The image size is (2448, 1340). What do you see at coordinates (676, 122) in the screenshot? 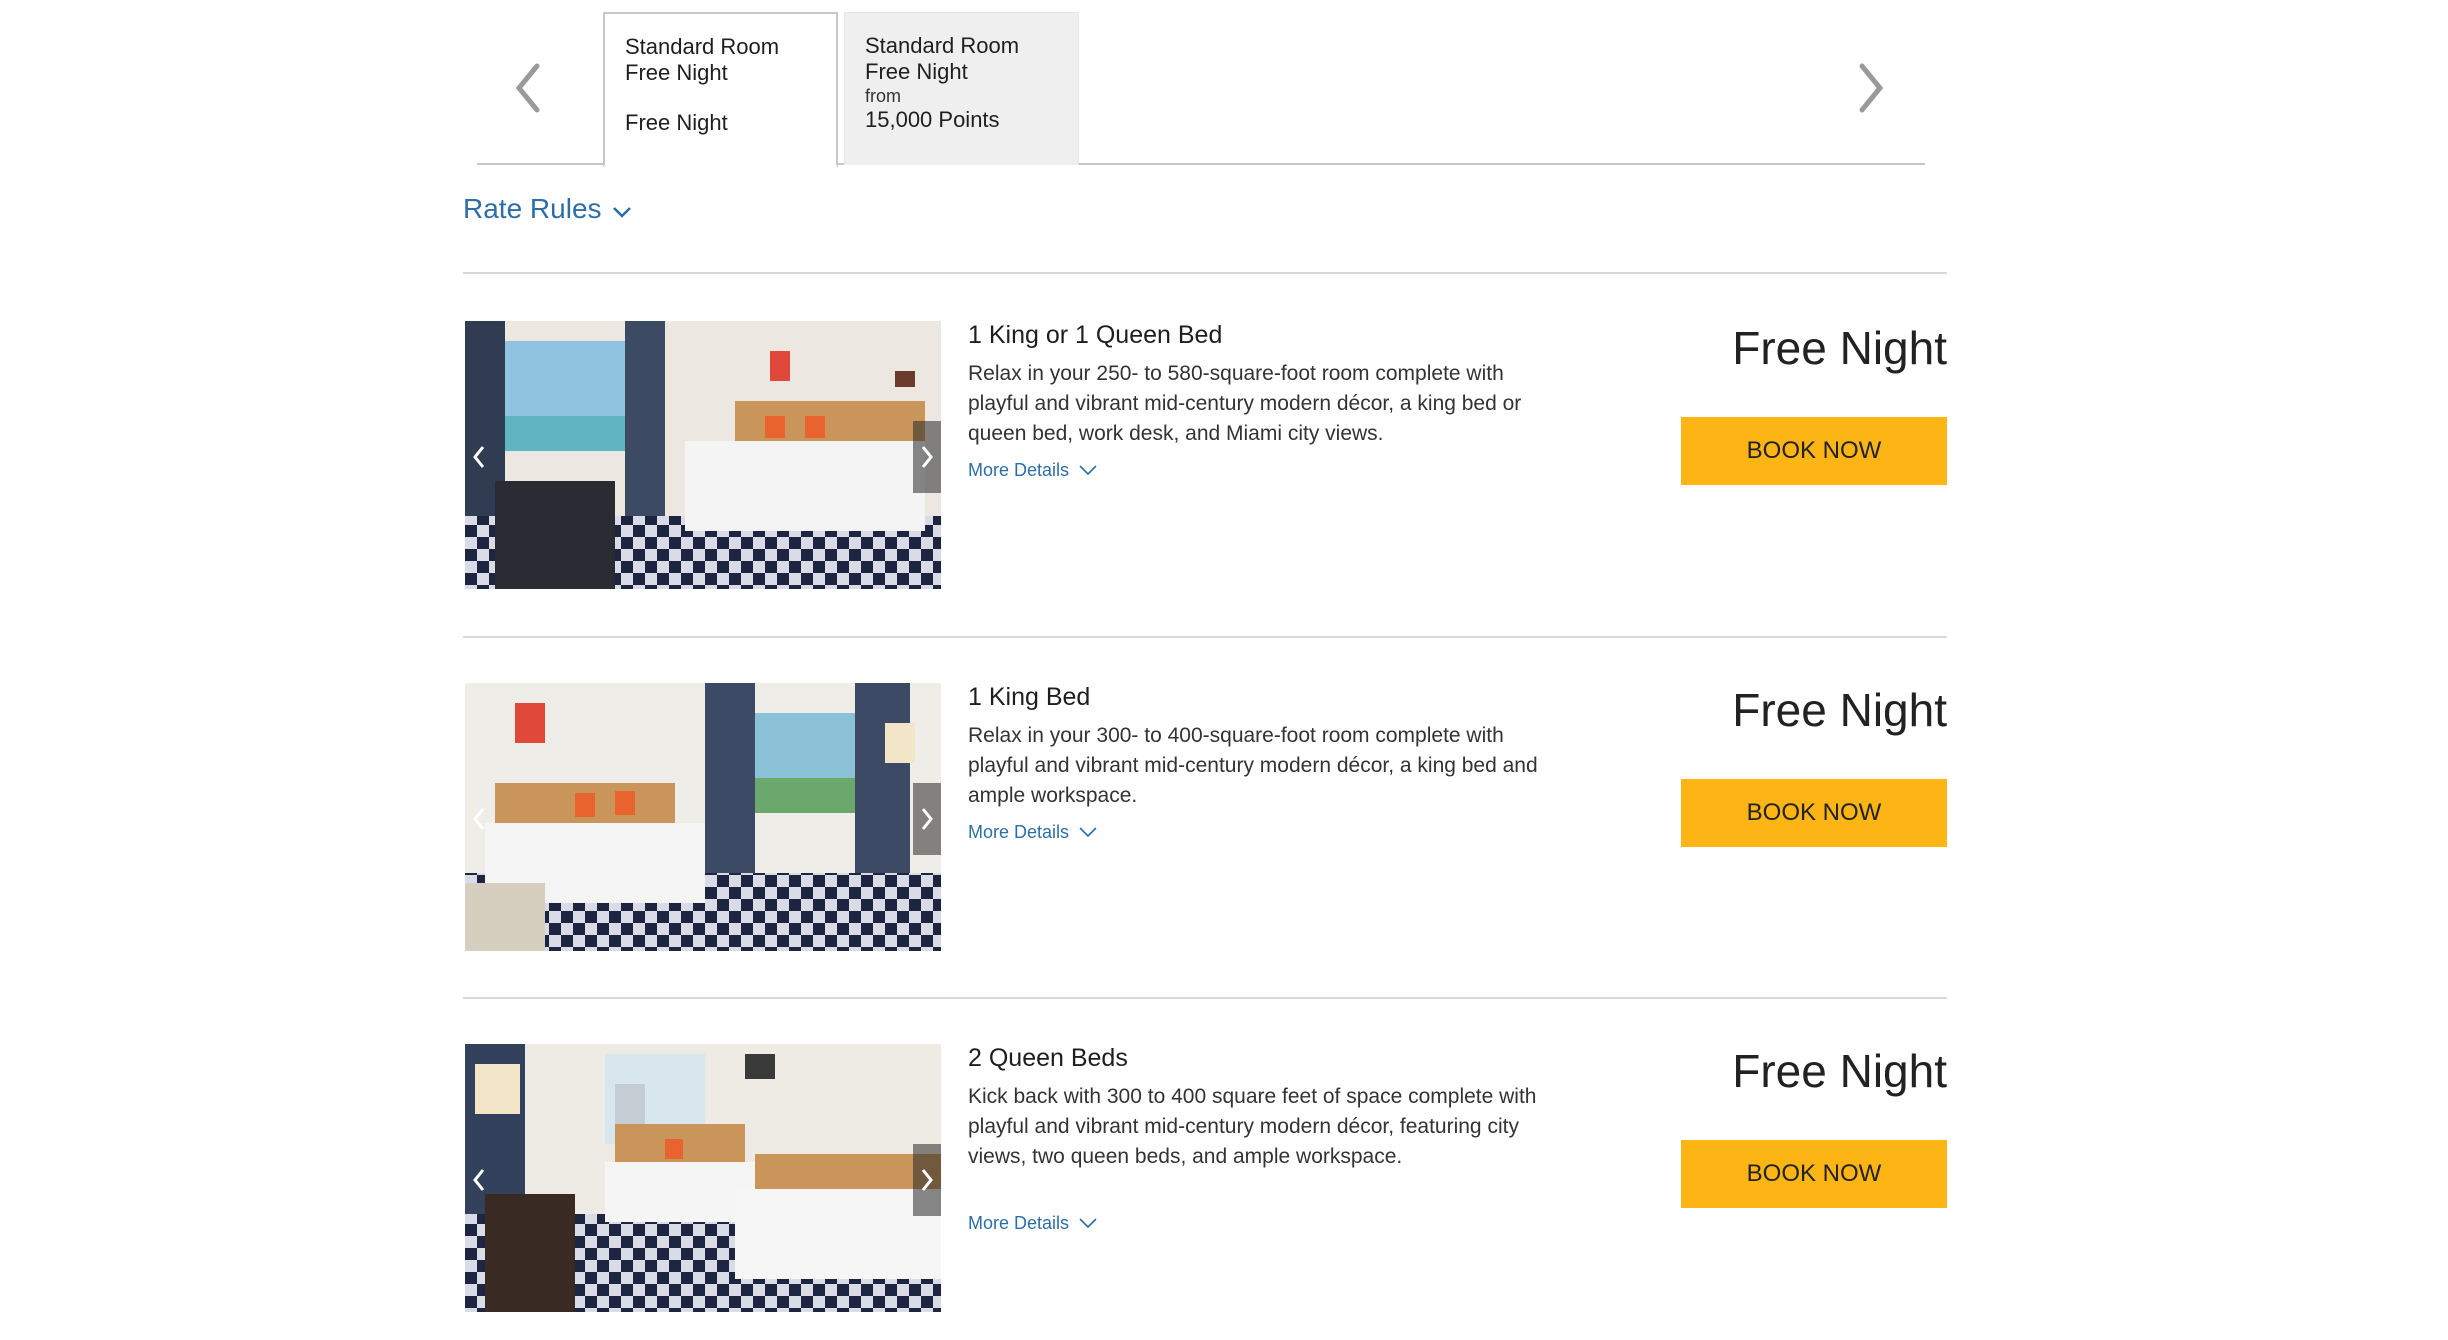
I see `tab-rate-price: Free Night` at bounding box center [676, 122].